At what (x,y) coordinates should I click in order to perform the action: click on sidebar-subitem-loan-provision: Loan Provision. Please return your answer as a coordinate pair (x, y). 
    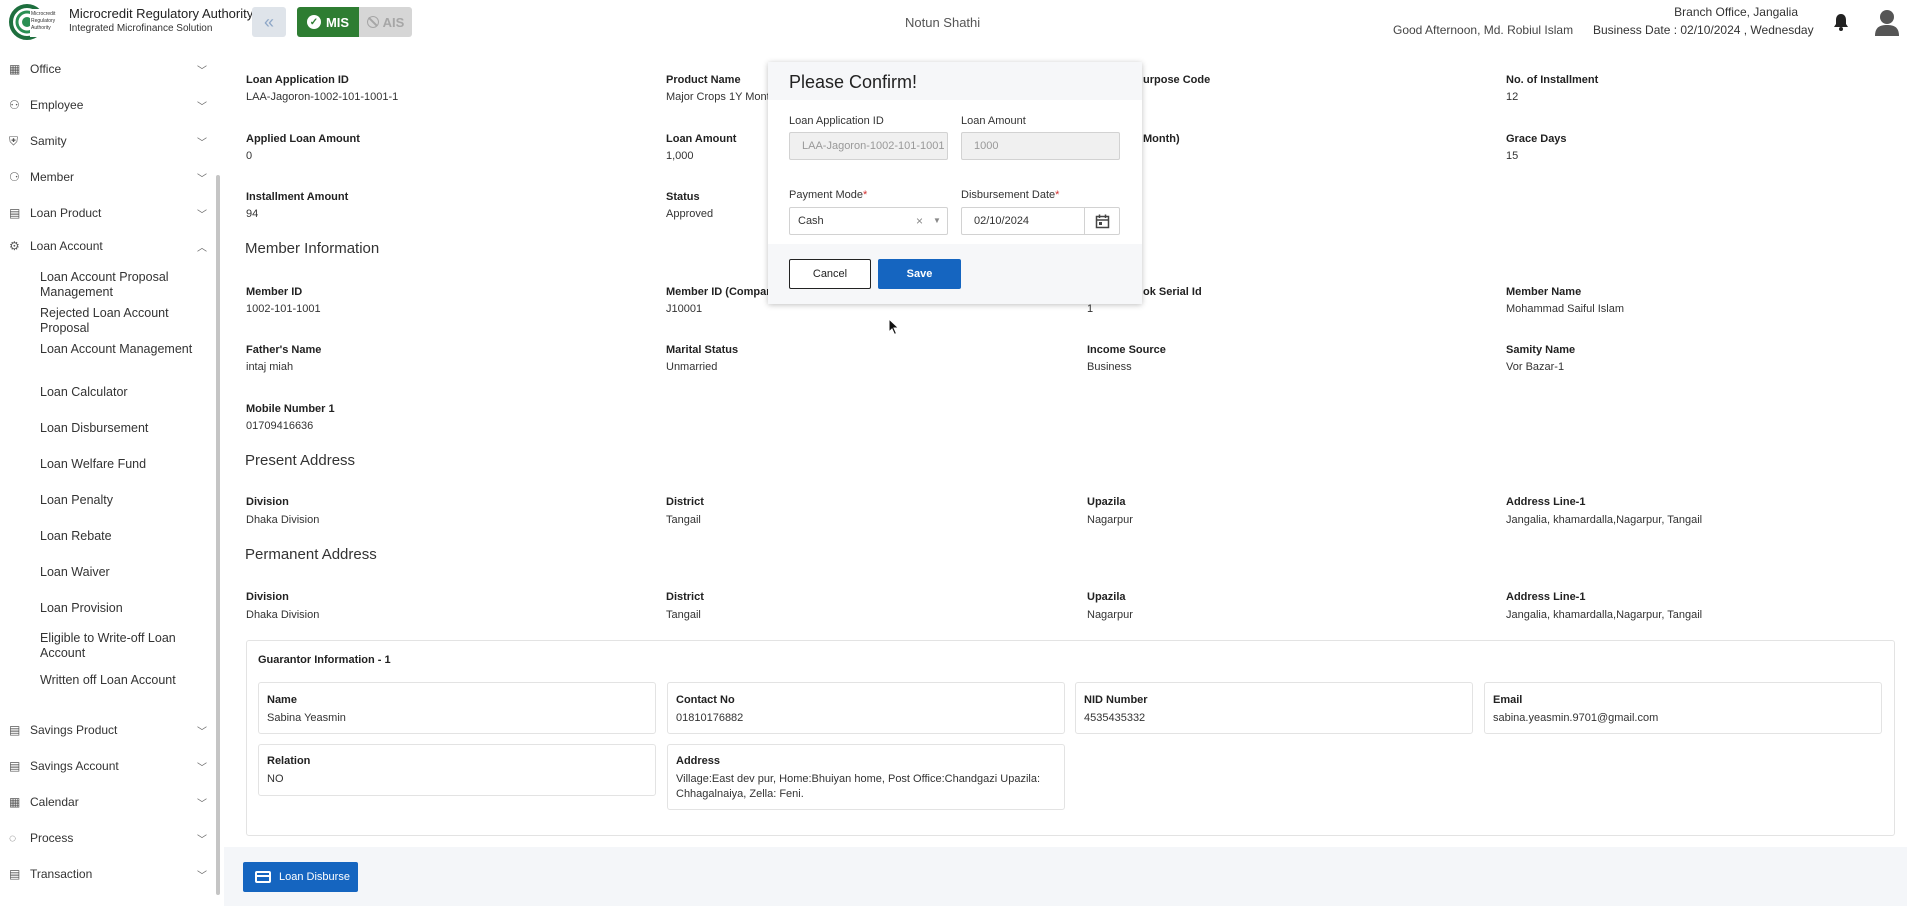
    Looking at the image, I should click on (125, 608).